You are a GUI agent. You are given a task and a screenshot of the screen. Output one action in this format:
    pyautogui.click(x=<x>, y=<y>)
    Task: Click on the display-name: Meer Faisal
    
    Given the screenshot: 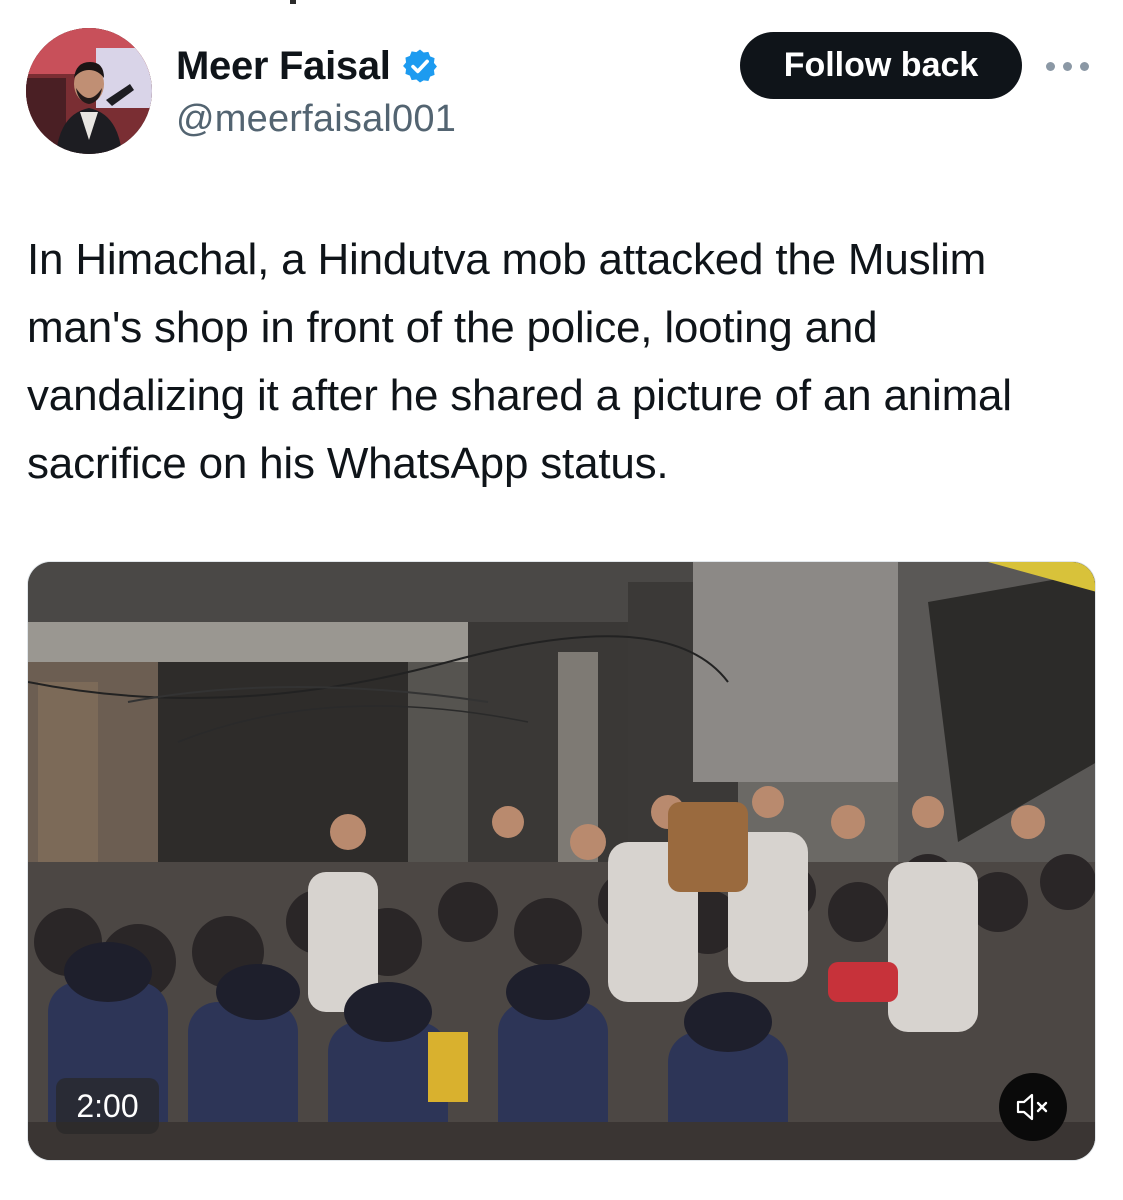 What is the action you would take?
    pyautogui.click(x=283, y=66)
    